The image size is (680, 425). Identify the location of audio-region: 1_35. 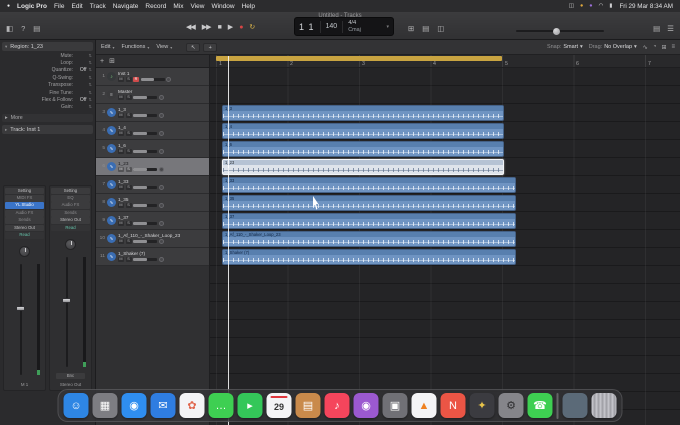
(369, 203).